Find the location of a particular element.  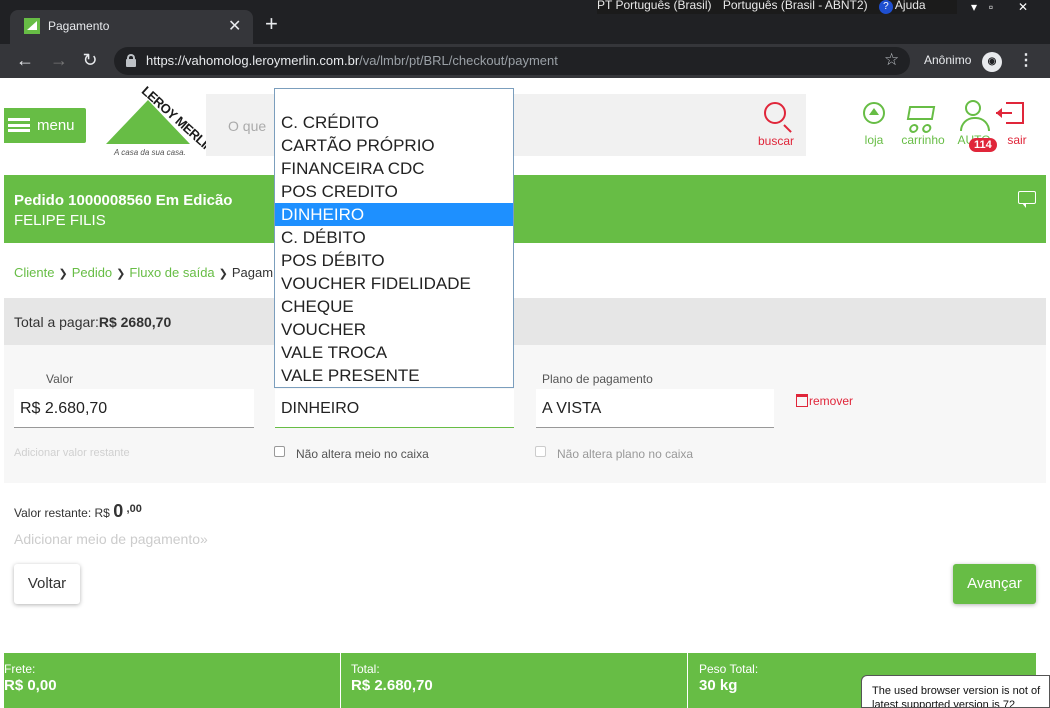

breadcrumb-pedido: Pedido is located at coordinates (92, 272).